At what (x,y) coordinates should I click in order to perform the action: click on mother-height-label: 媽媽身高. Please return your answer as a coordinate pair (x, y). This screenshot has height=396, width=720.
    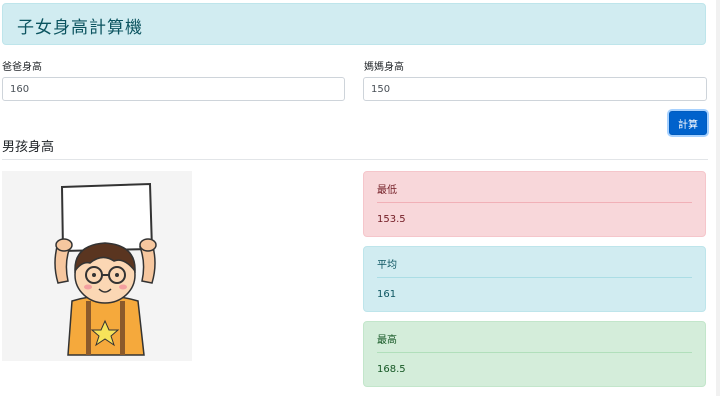
    Looking at the image, I should click on (384, 67).